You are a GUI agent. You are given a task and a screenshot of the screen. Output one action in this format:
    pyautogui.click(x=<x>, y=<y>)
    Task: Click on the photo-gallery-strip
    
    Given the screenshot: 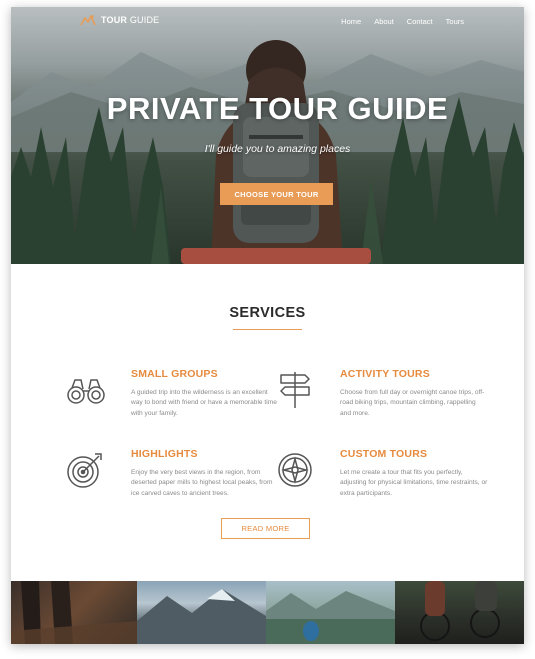 What is the action you would take?
    pyautogui.click(x=267, y=612)
    